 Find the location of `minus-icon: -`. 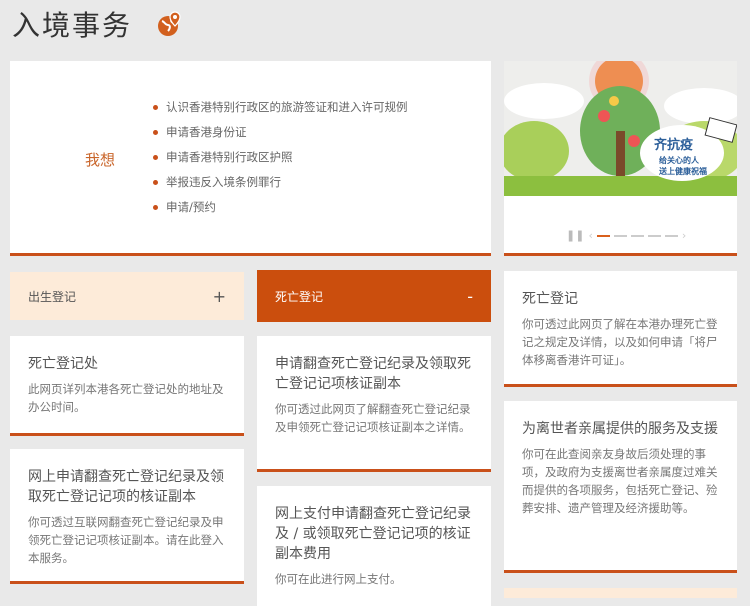

minus-icon: - is located at coordinates (470, 296).